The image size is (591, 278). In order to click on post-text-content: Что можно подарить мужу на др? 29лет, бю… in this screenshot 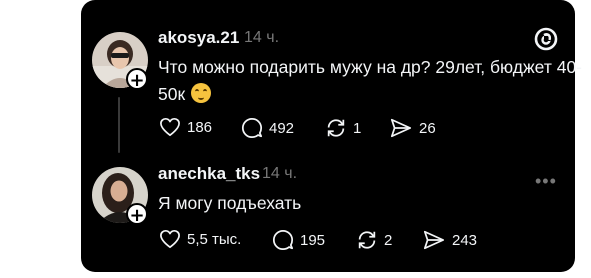, I will do `click(370, 80)`.